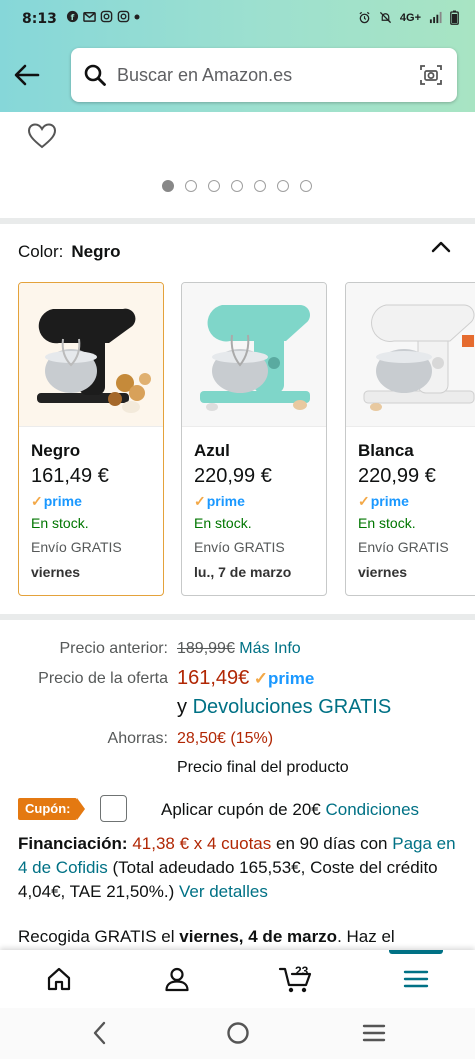 The height and width of the screenshot is (1059, 475). I want to click on app-header: 8:13 f 4G+, so click(237, 56).